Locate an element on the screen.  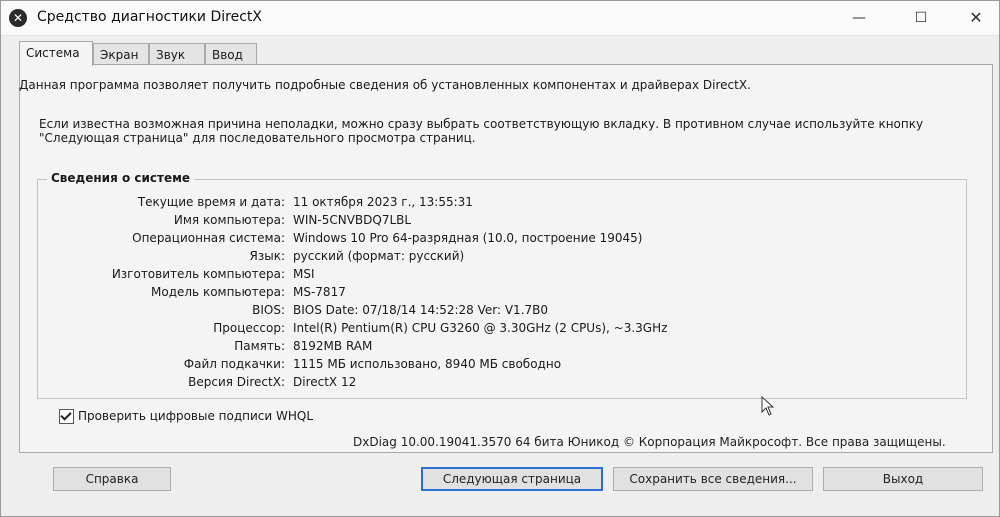
window-title: Средство диагностики DirectX is located at coordinates (149, 17).